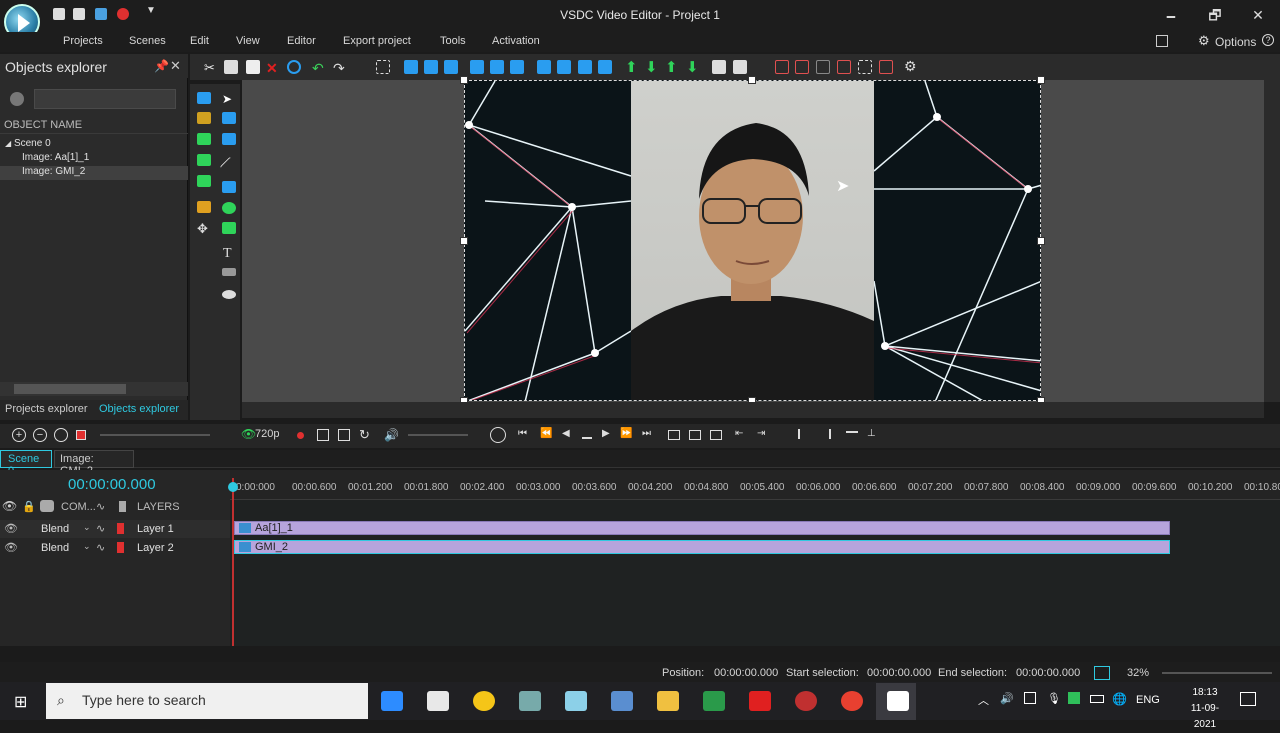 This screenshot has height=733, width=1280. What do you see at coordinates (1119, 699) in the screenshot?
I see `network-icon: 🌐` at bounding box center [1119, 699].